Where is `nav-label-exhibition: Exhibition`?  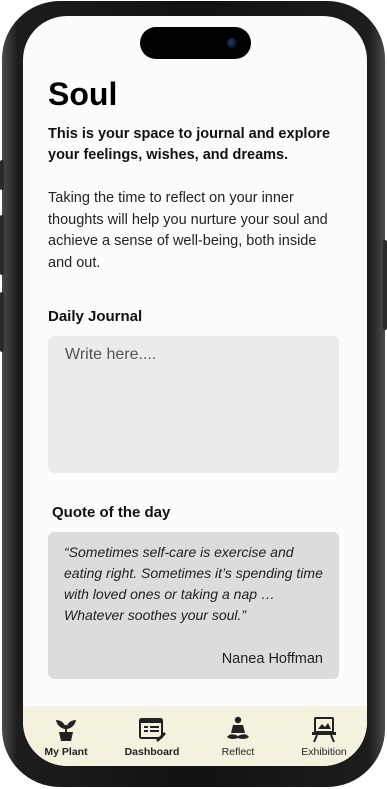 nav-label-exhibition: Exhibition is located at coordinates (324, 752).